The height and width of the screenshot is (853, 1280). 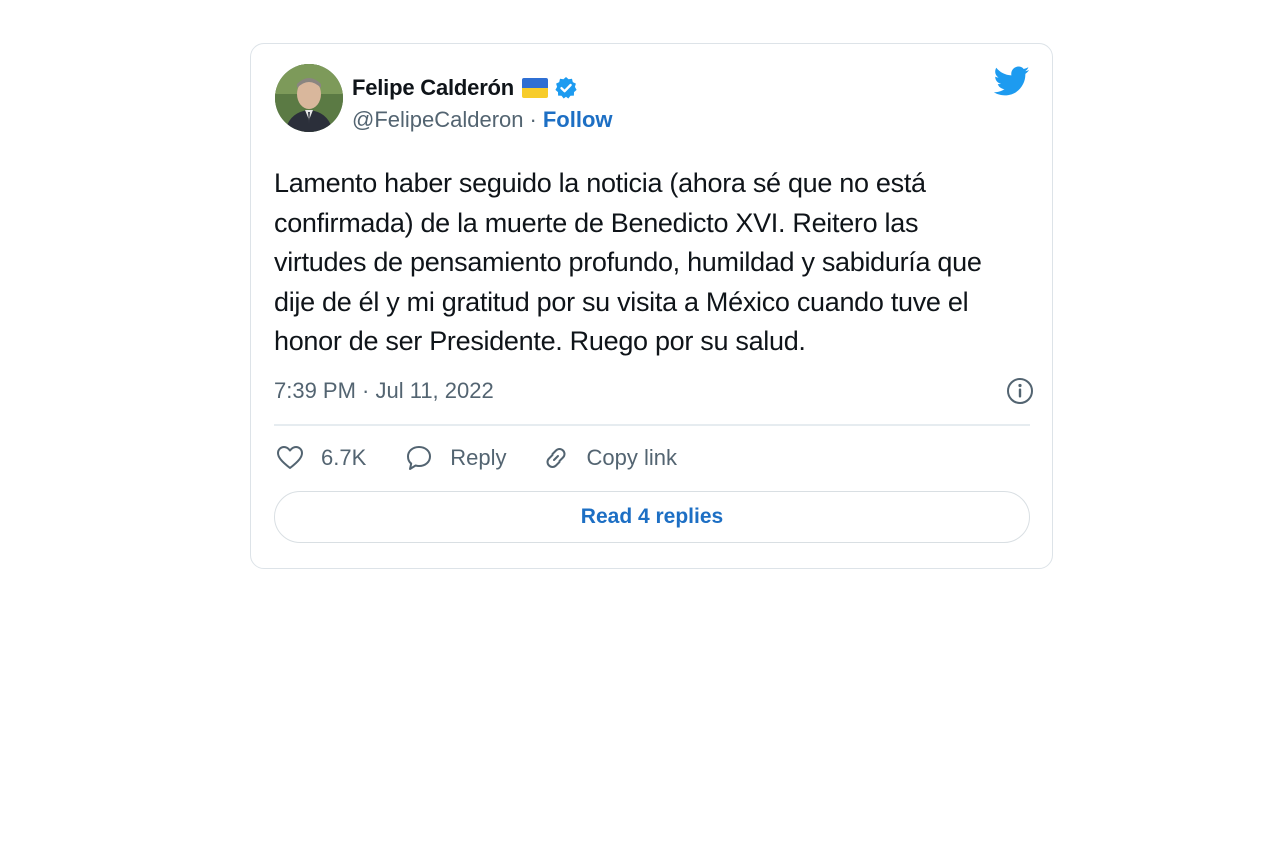 What do you see at coordinates (438, 120) in the screenshot?
I see `author-handle: @FelipeCalderon` at bounding box center [438, 120].